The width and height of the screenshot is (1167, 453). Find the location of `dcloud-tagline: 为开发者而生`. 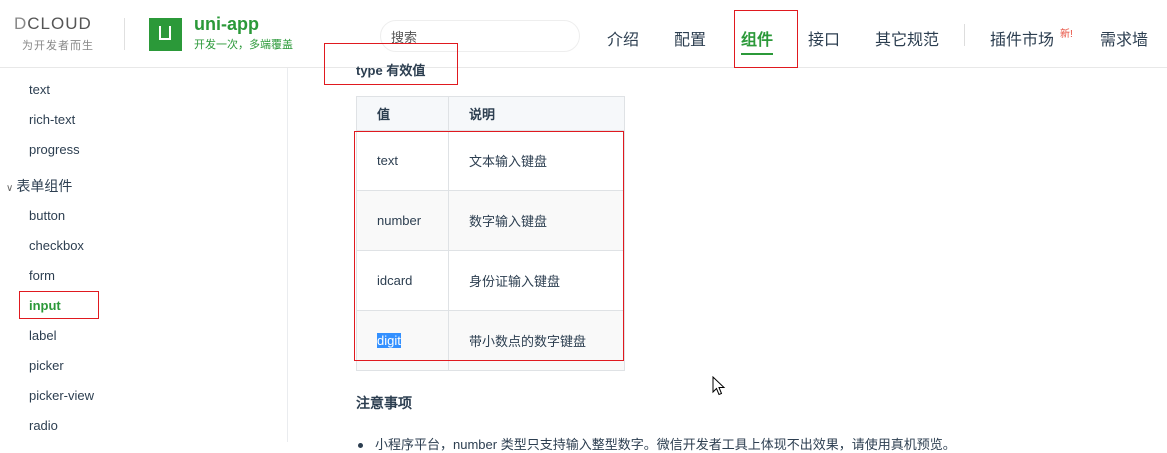

dcloud-tagline: 为开发者而生 is located at coordinates (58, 46).